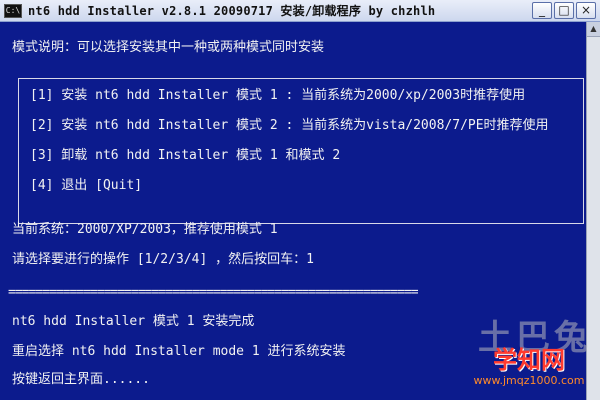  Describe the element at coordinates (13, 10) in the screenshot. I see `console-icon: C:\` at that location.